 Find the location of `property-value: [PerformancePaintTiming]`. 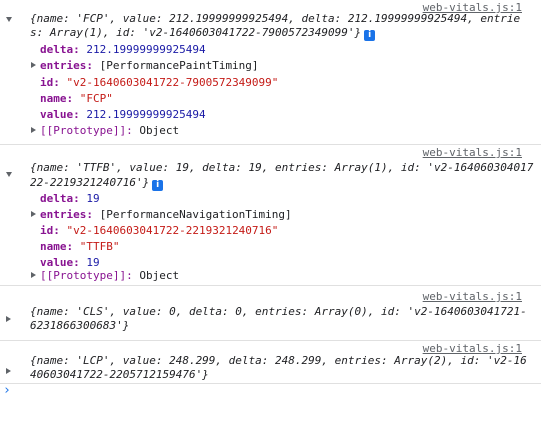

property-value: [PerformancePaintTiming] is located at coordinates (179, 65).